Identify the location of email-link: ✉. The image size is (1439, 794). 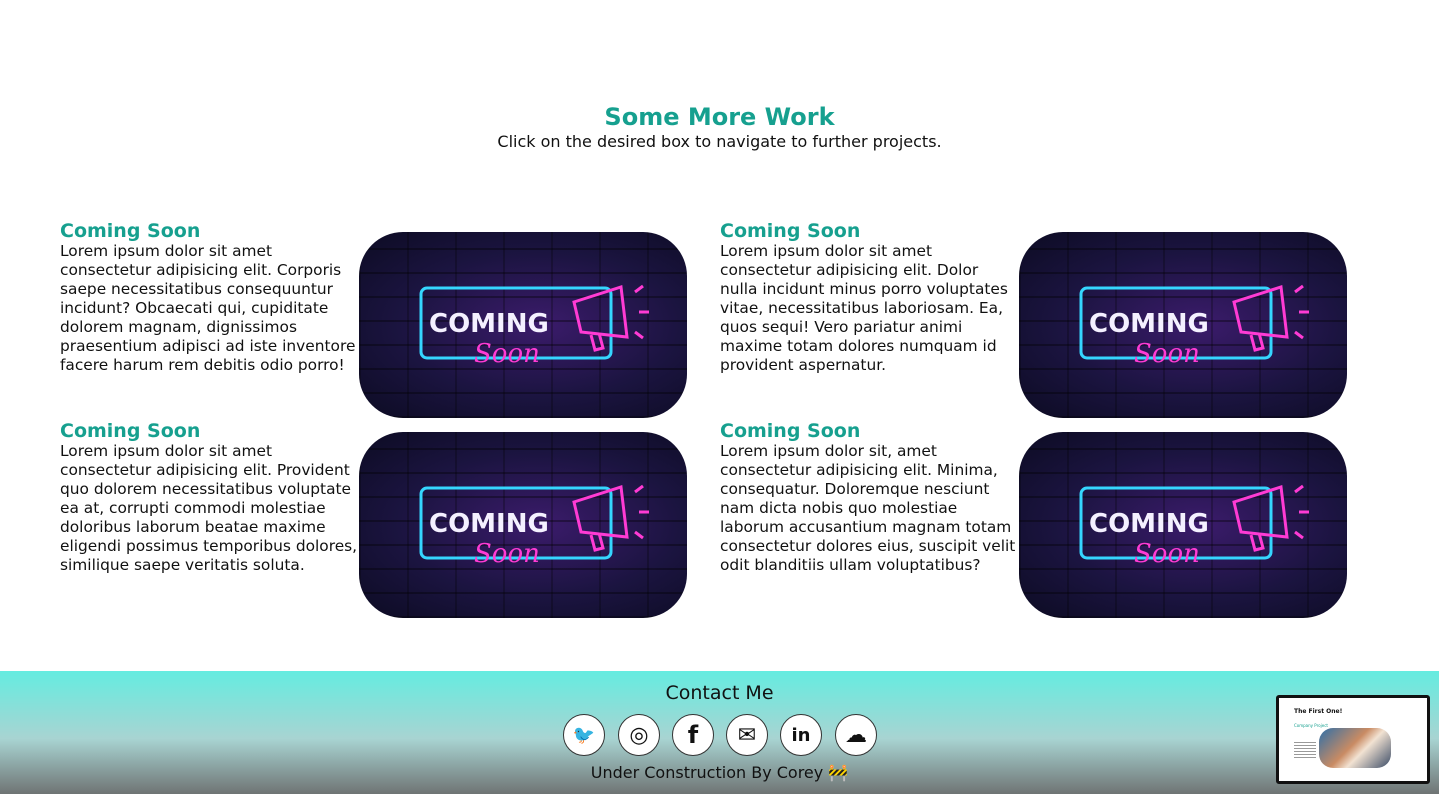
(747, 735).